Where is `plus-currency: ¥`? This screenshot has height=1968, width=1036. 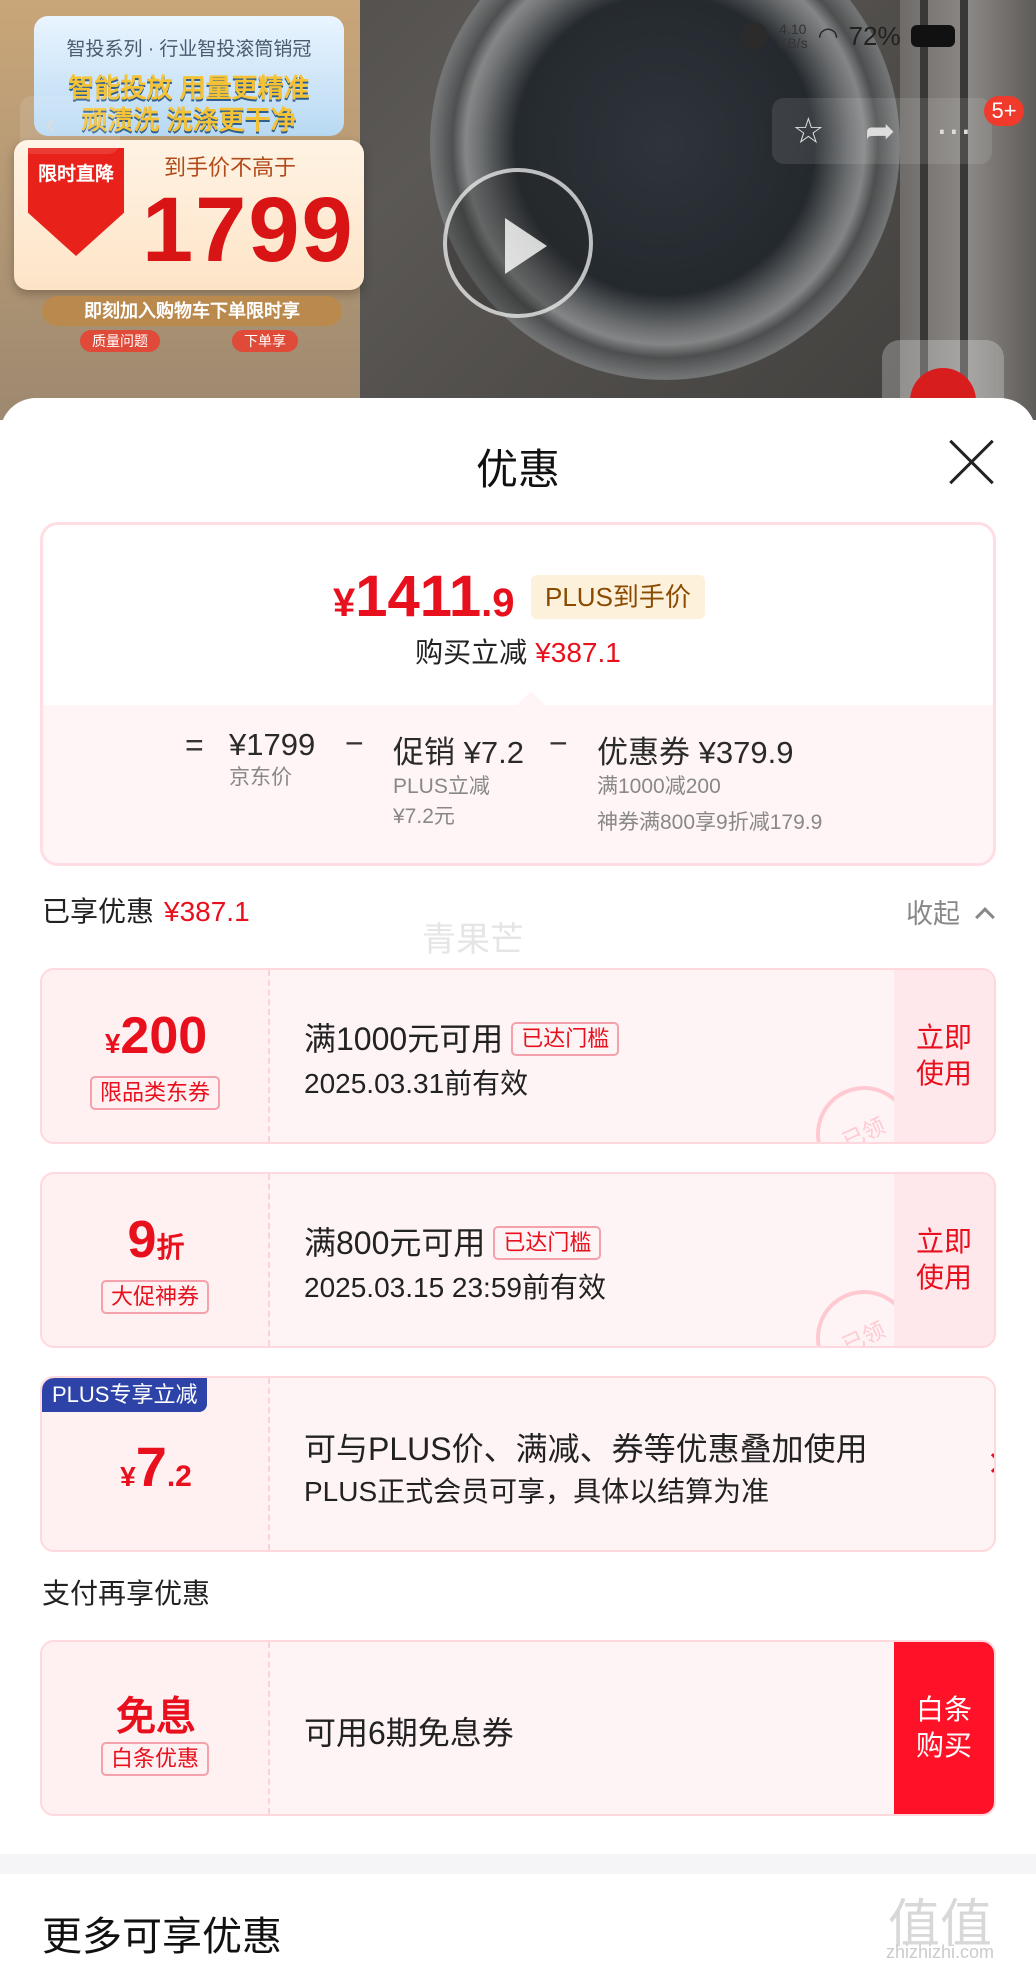 plus-currency: ¥ is located at coordinates (128, 1476).